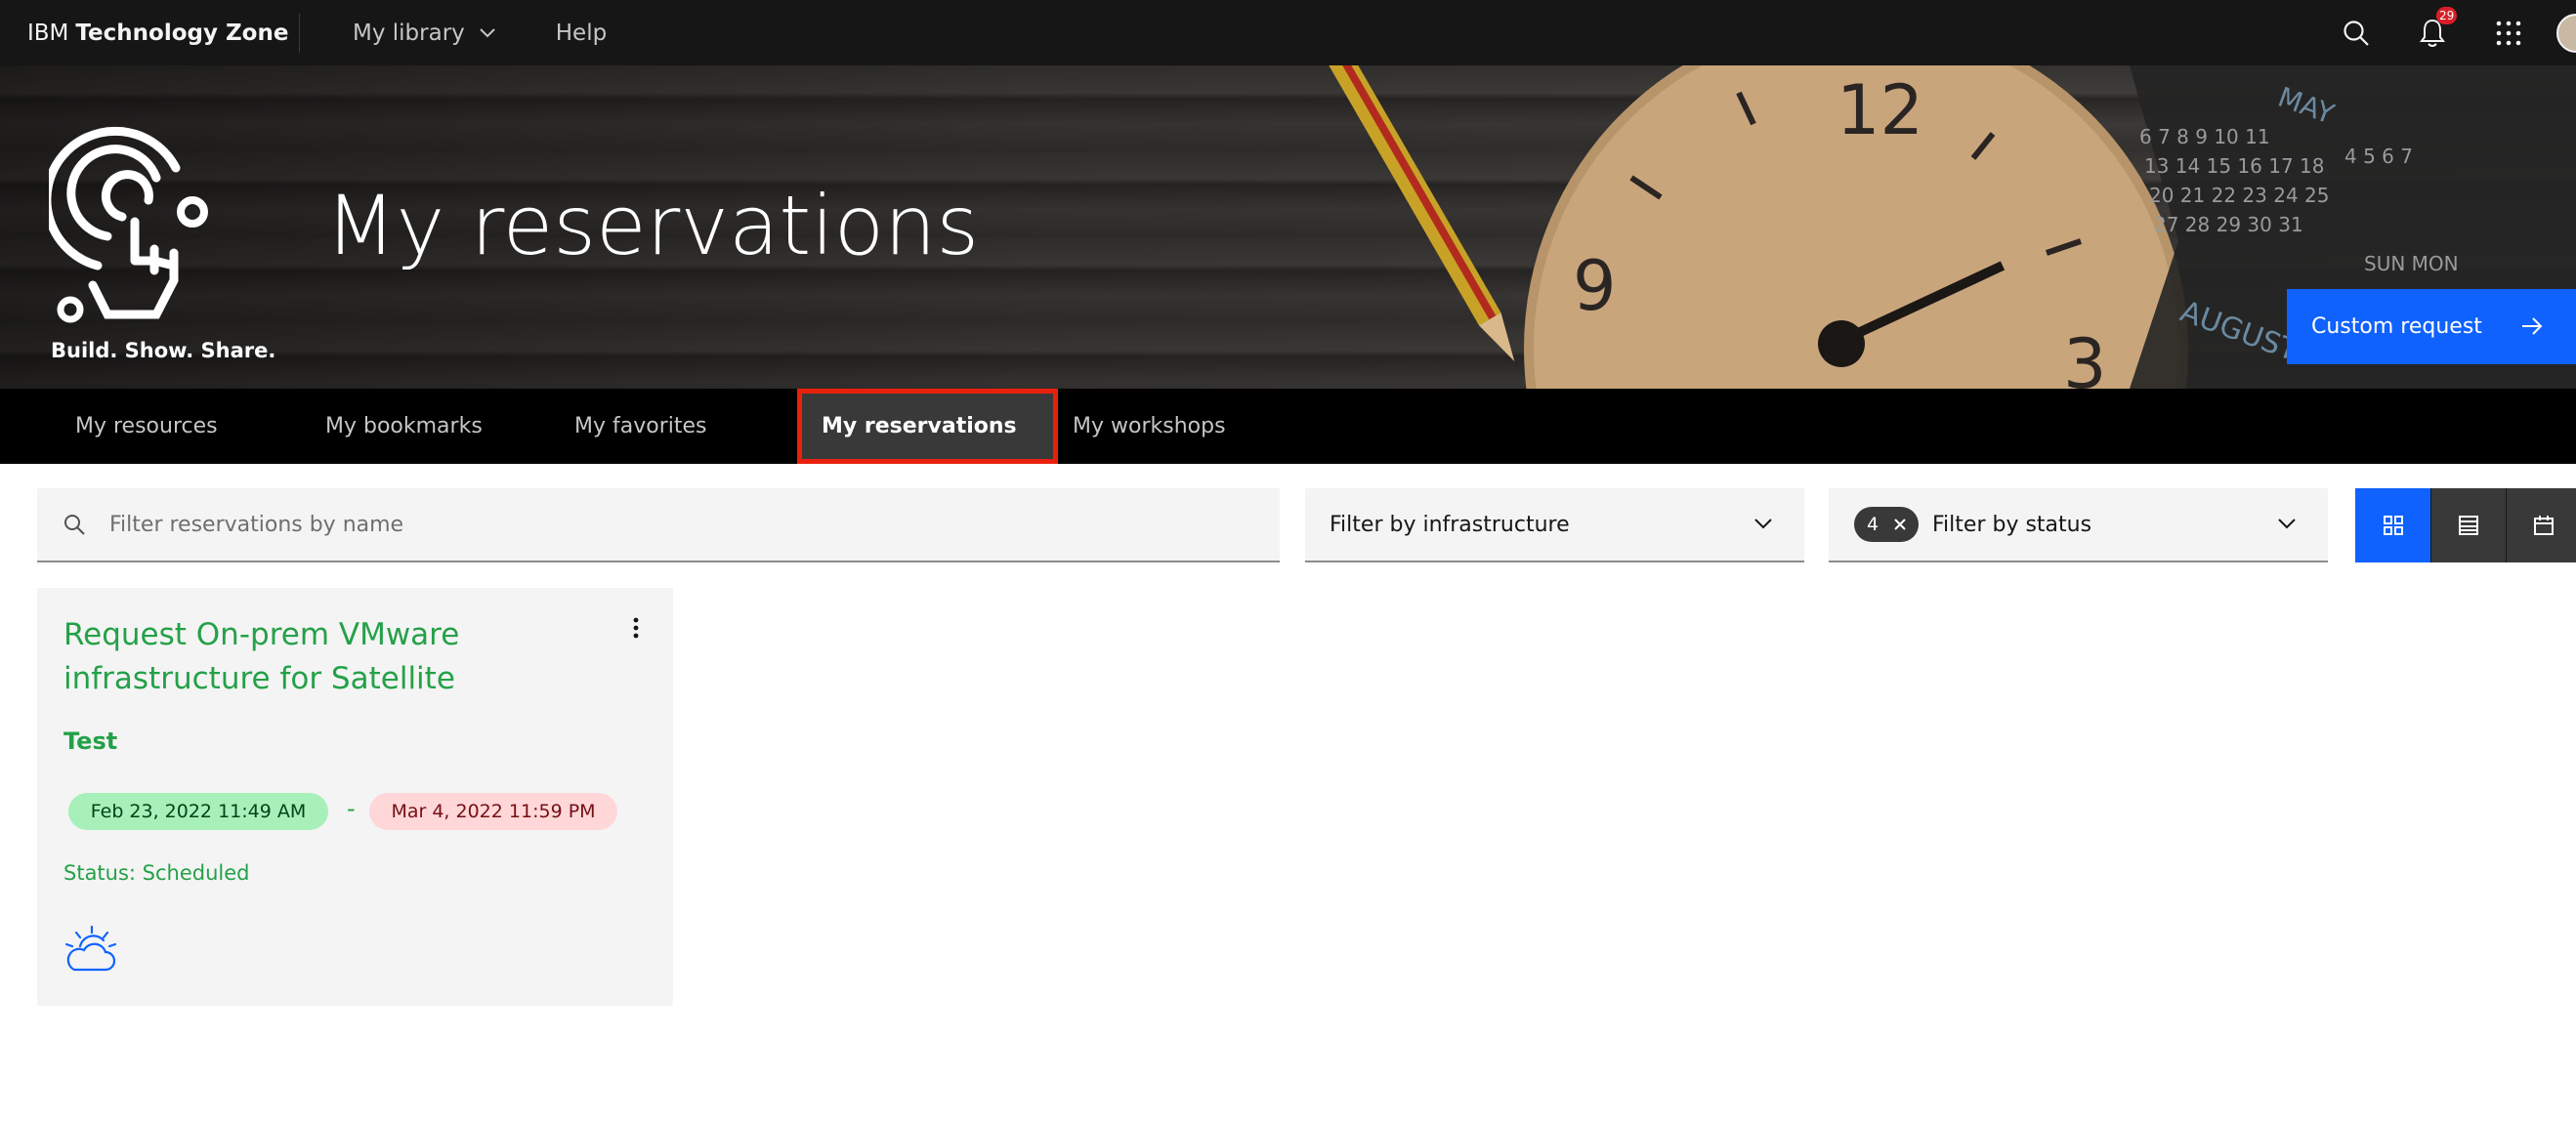  Describe the element at coordinates (2566, 33) in the screenshot. I see `user-avatar` at that location.